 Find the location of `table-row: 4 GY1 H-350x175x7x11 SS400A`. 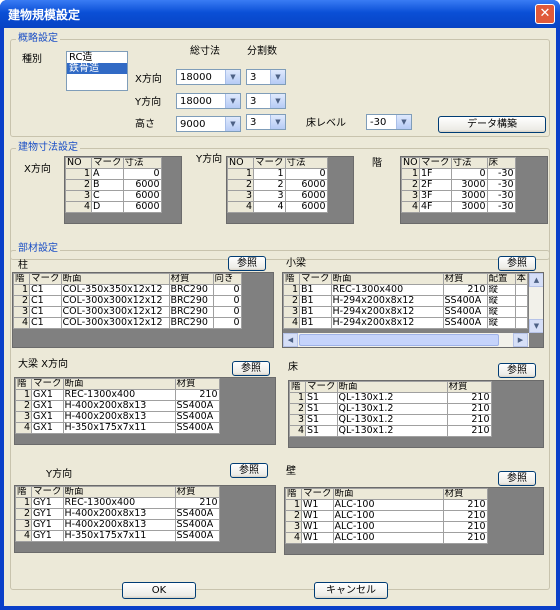

table-row: 4 GY1 H-350x175x7x11 SS400A is located at coordinates (117, 536).